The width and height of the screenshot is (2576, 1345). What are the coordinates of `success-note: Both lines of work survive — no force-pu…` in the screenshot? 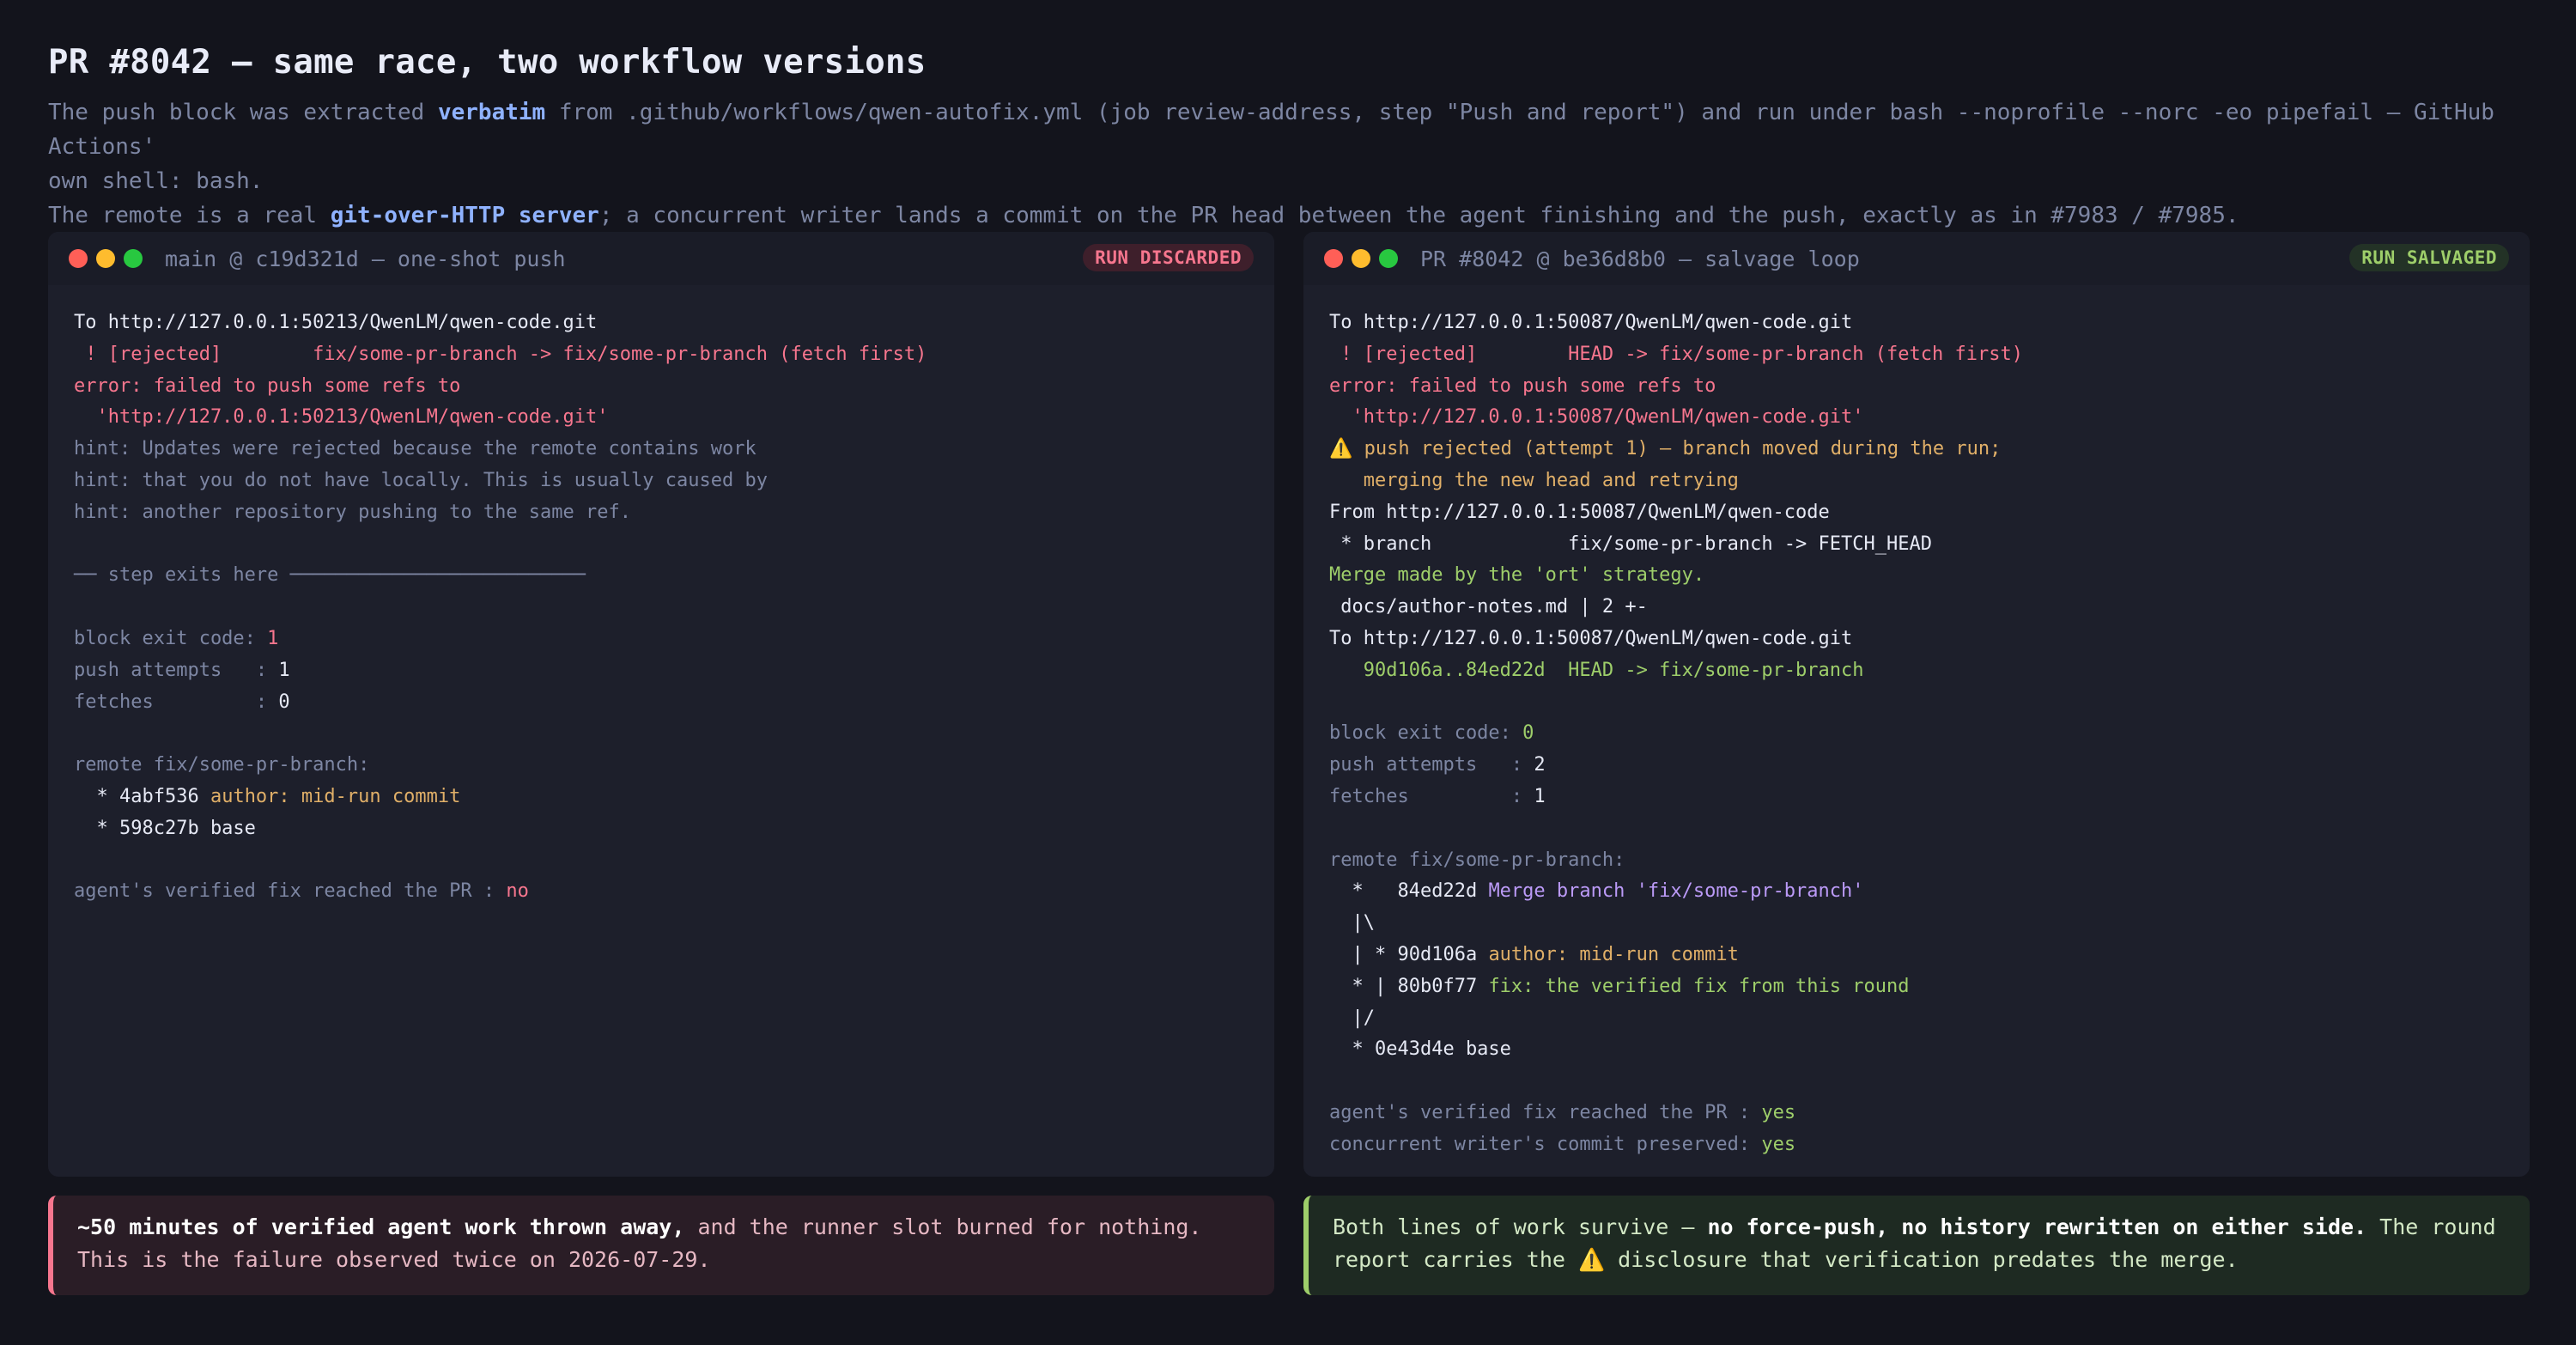 It's located at (1916, 1246).